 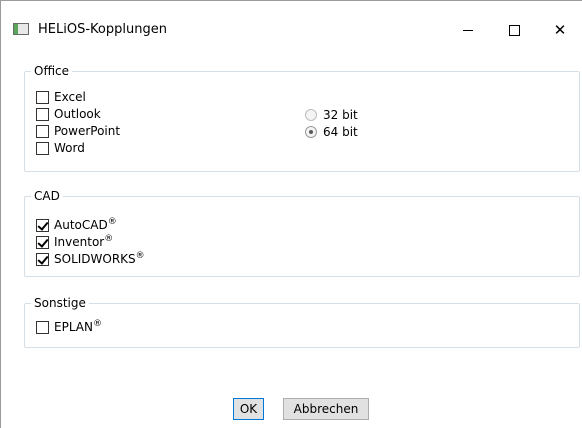 I want to click on maximize-button, so click(x=514, y=30).